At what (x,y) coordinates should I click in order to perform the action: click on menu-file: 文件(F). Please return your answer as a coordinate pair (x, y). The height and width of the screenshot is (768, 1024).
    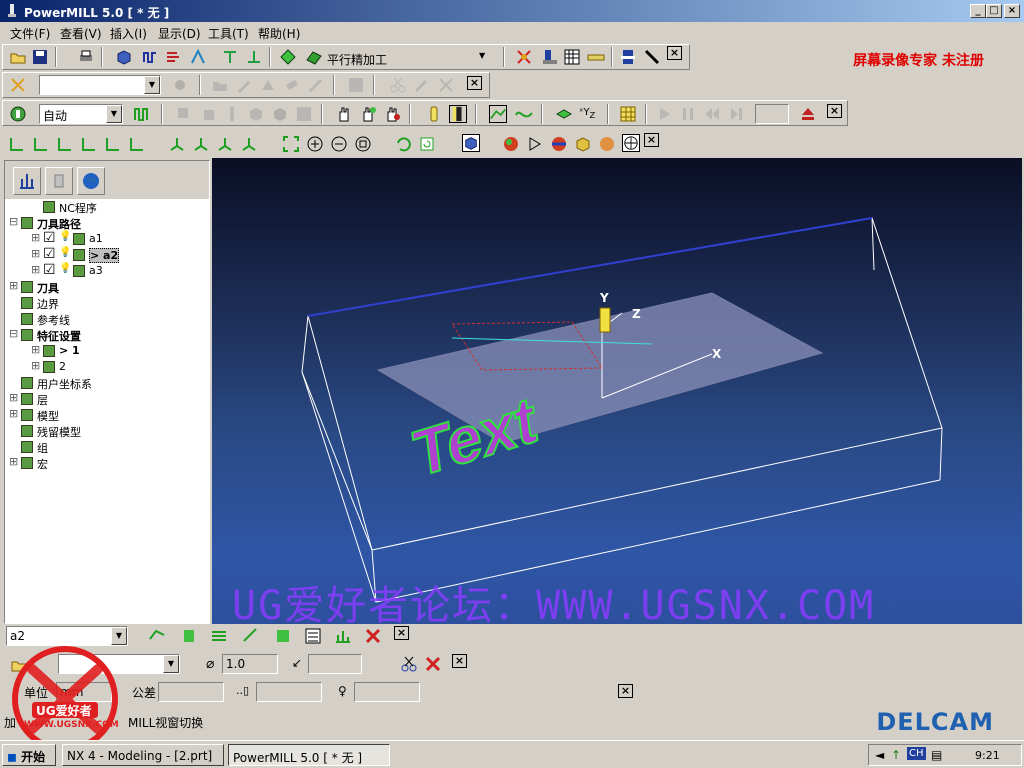
    Looking at the image, I should click on (30, 33).